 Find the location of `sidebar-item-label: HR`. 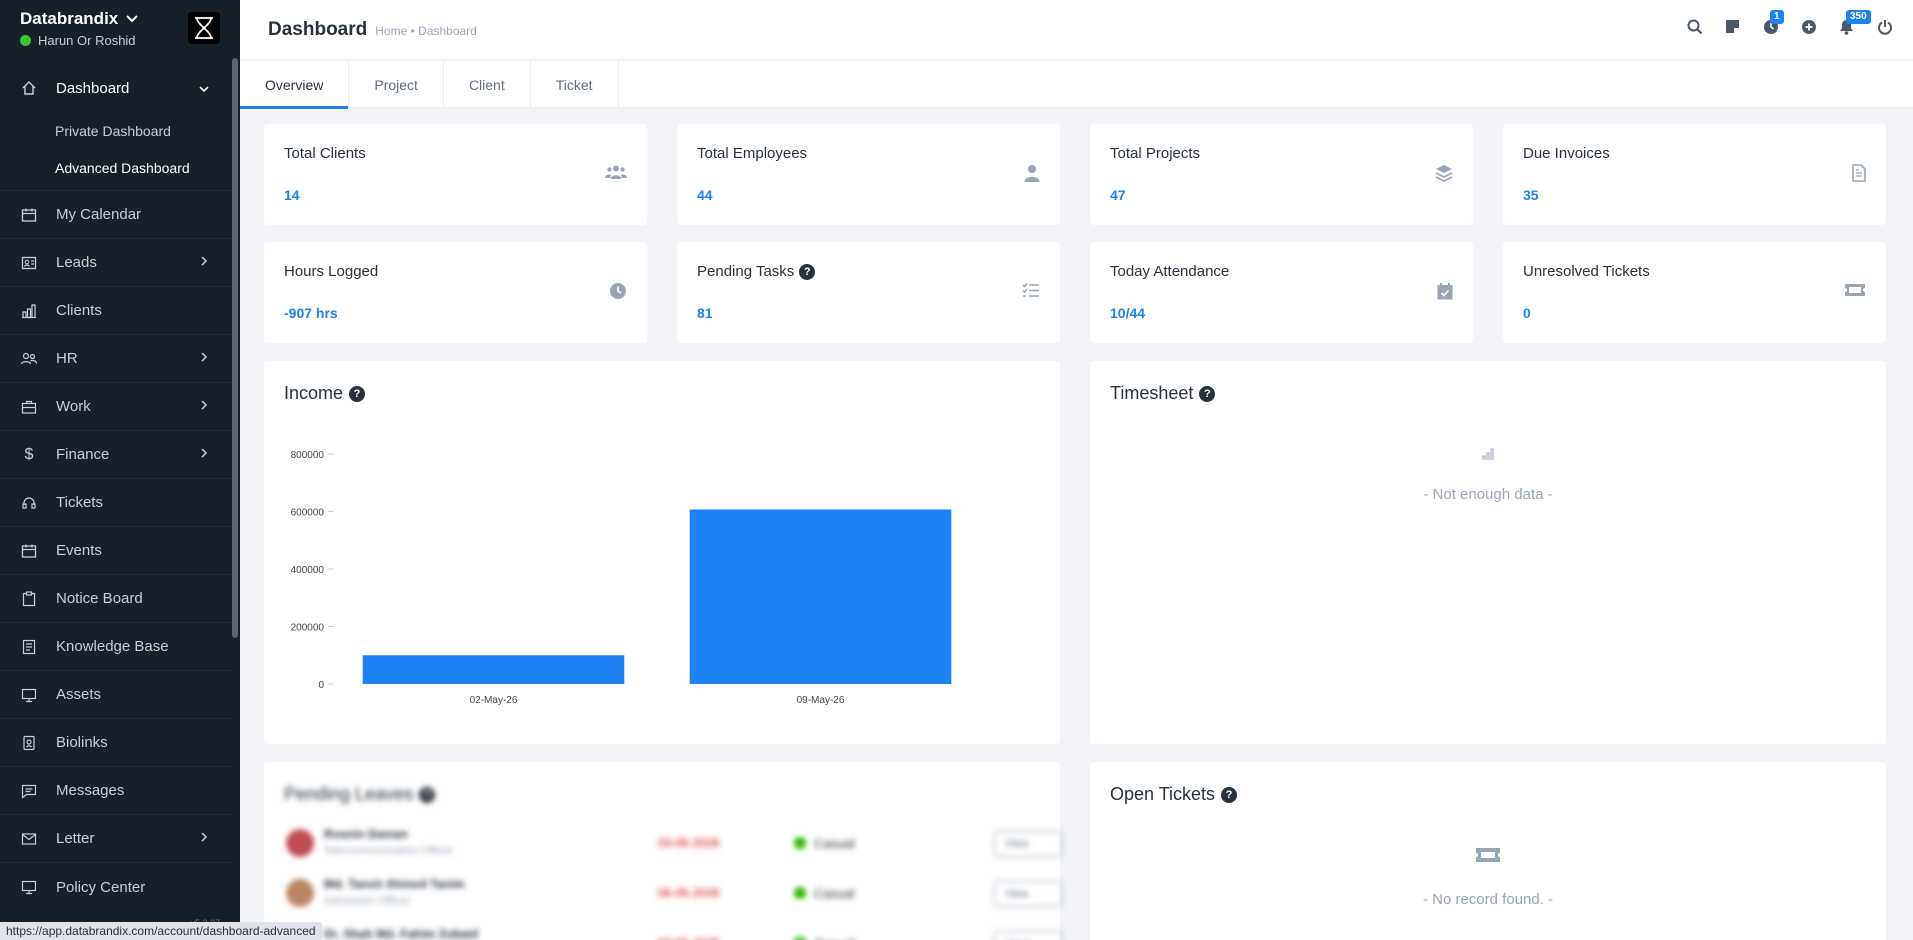

sidebar-item-label: HR is located at coordinates (67, 358).